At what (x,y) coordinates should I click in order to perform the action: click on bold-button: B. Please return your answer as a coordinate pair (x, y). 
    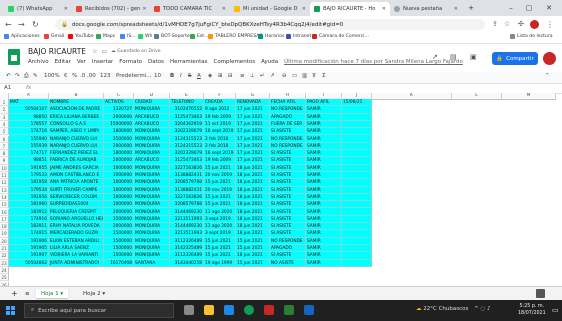
    Looking at the image, I should click on (172, 76).